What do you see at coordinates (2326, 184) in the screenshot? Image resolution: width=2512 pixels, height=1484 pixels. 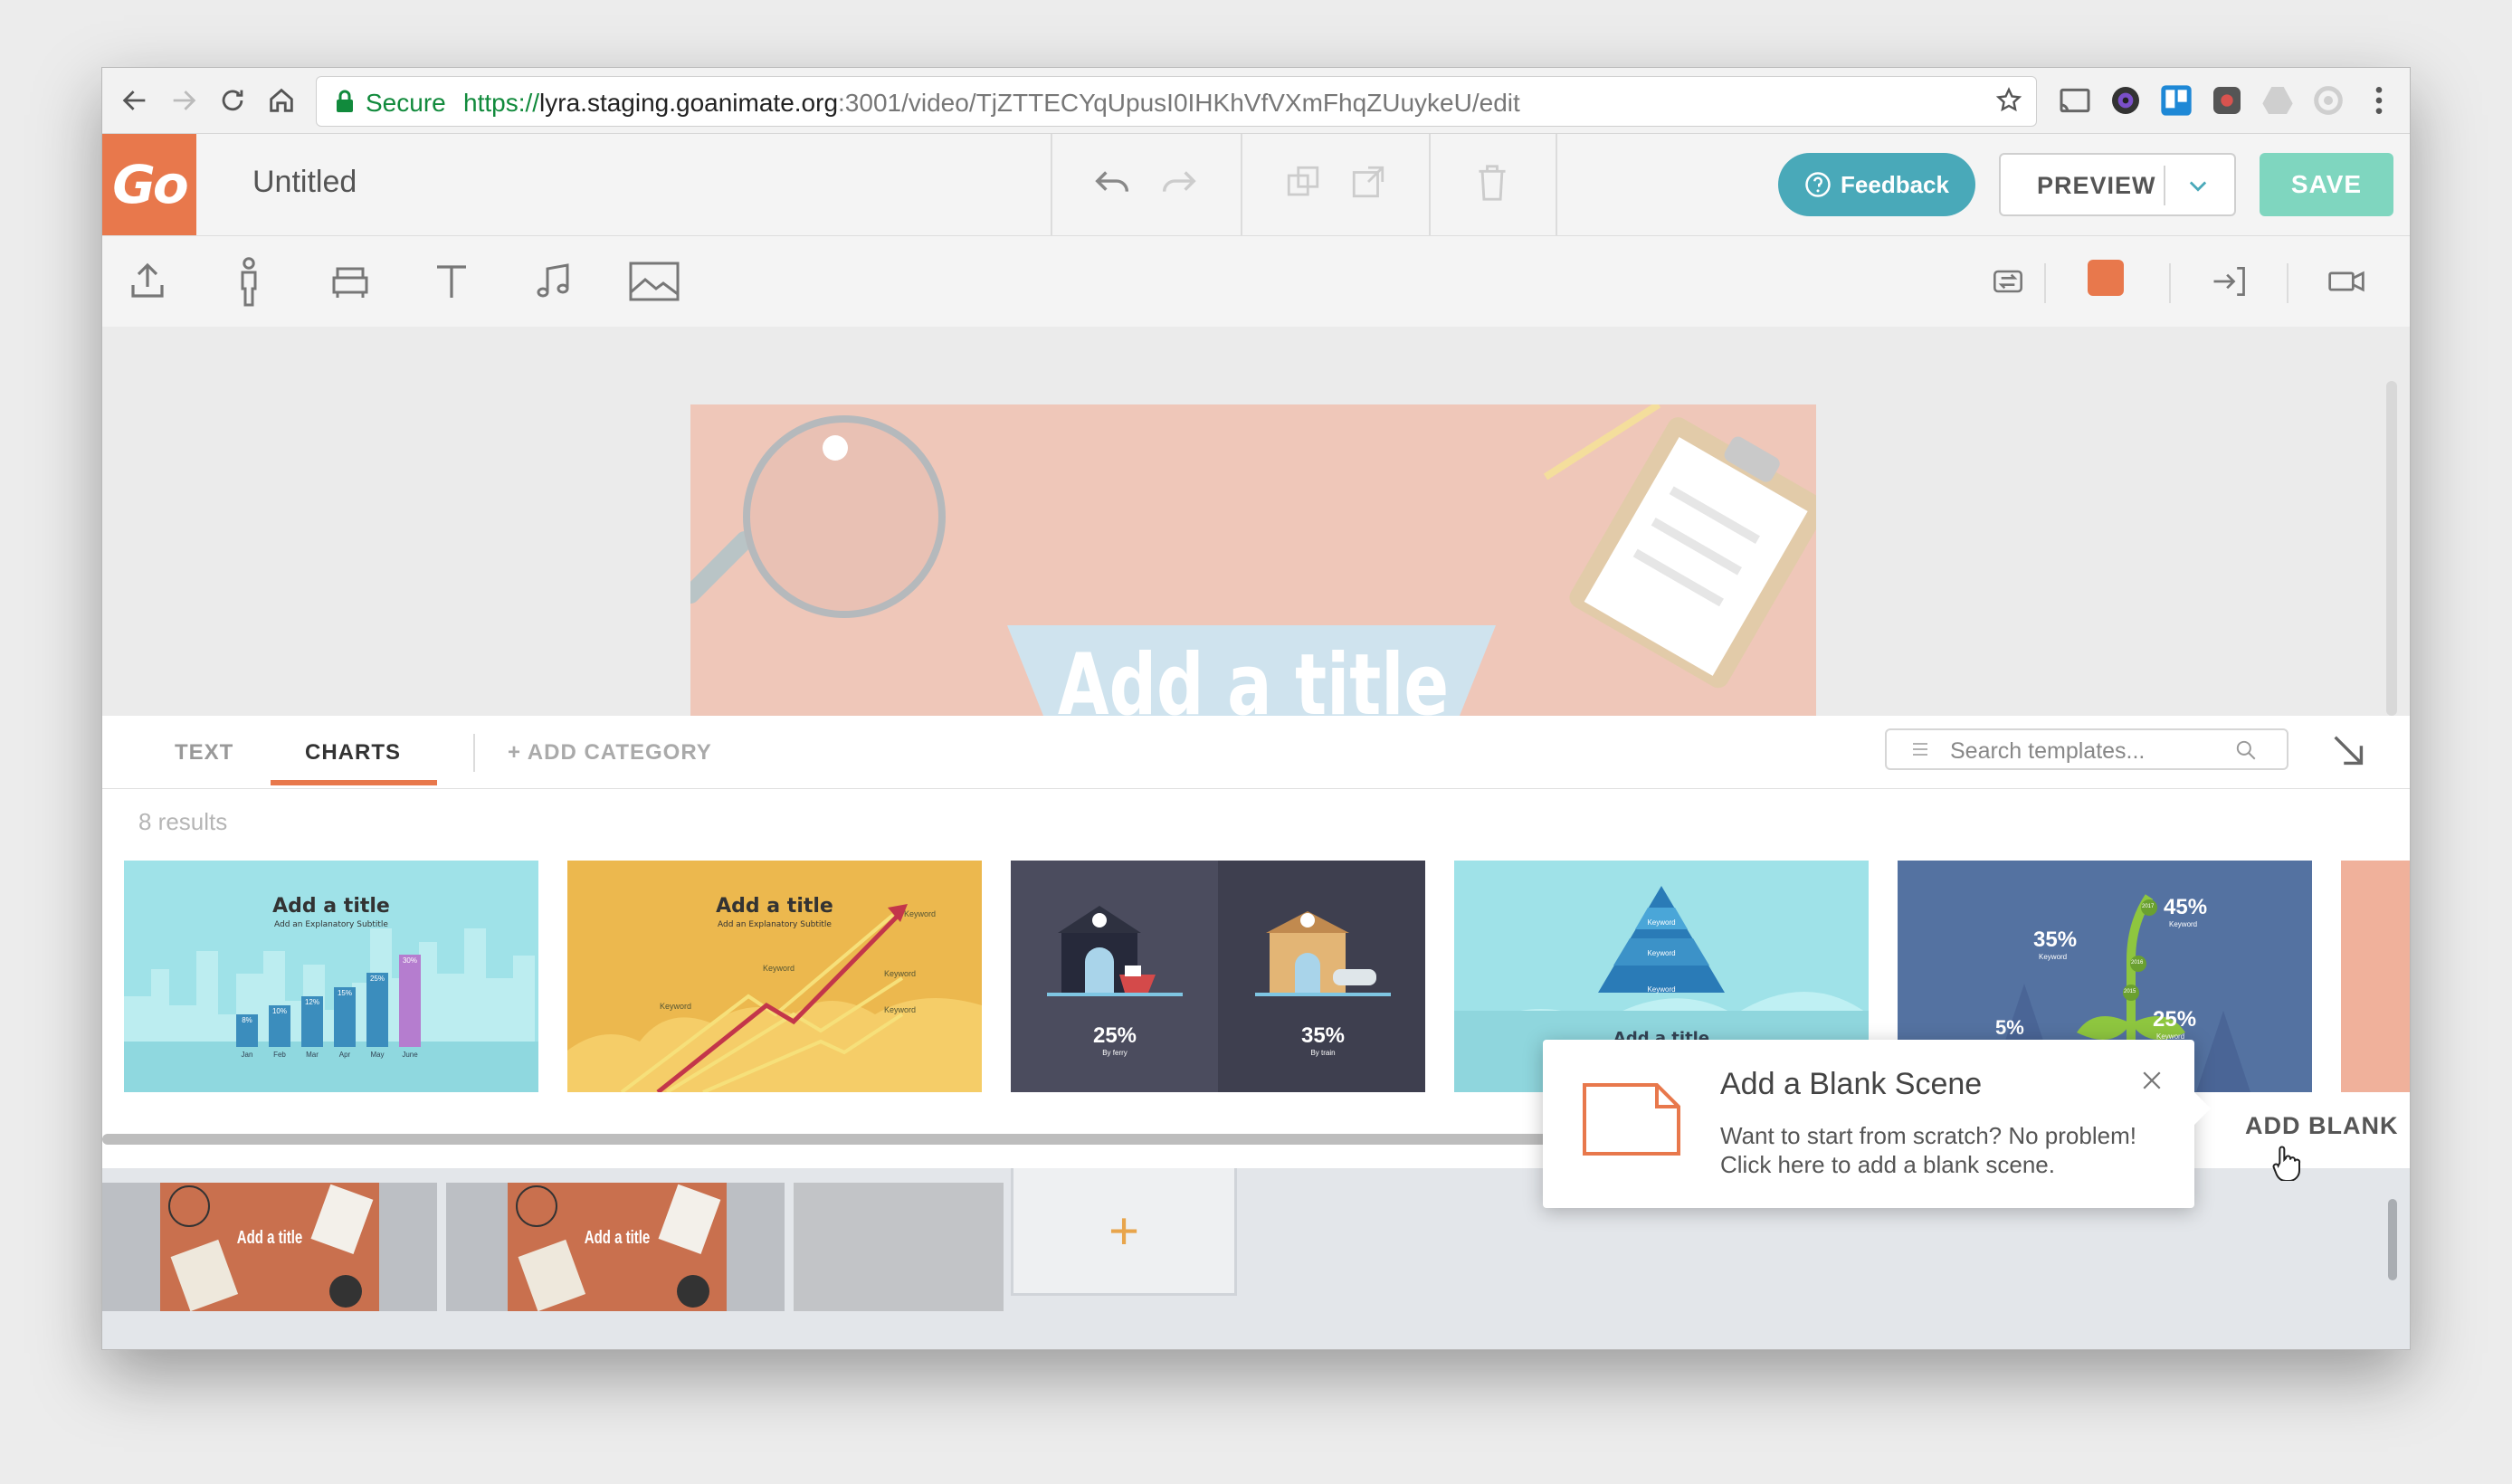 I see `save-button: SAVE` at bounding box center [2326, 184].